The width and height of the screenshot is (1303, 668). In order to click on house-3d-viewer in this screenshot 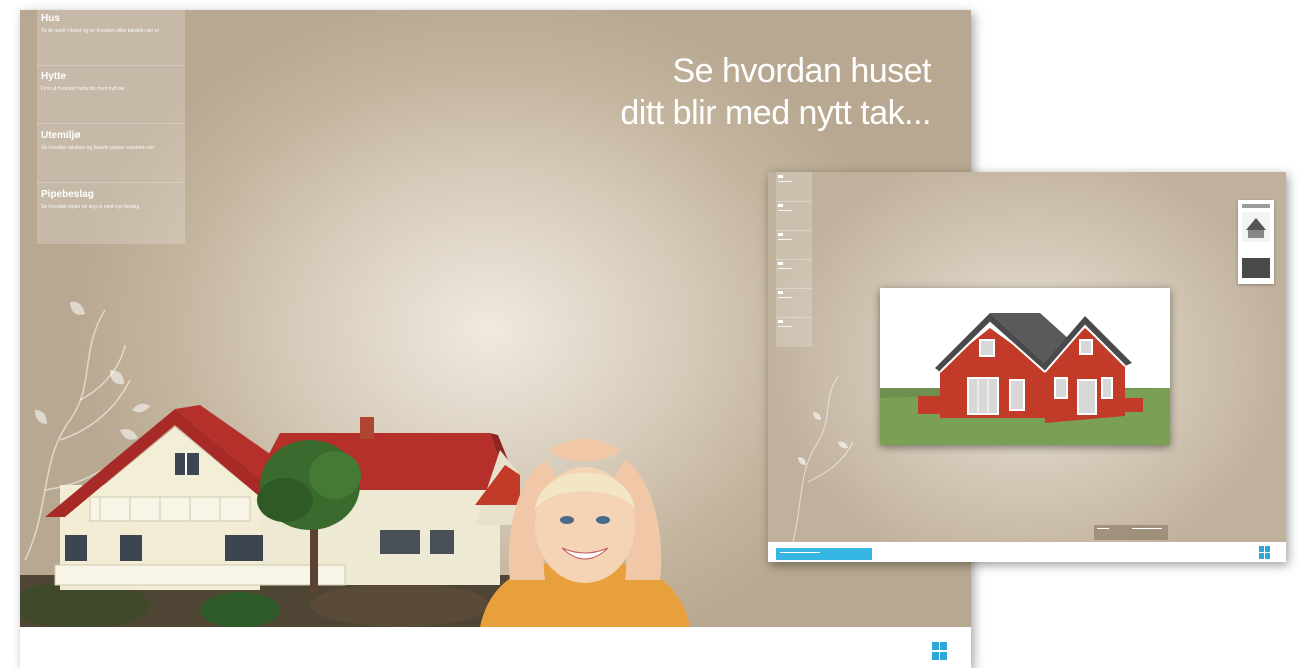, I will do `click(1025, 366)`.